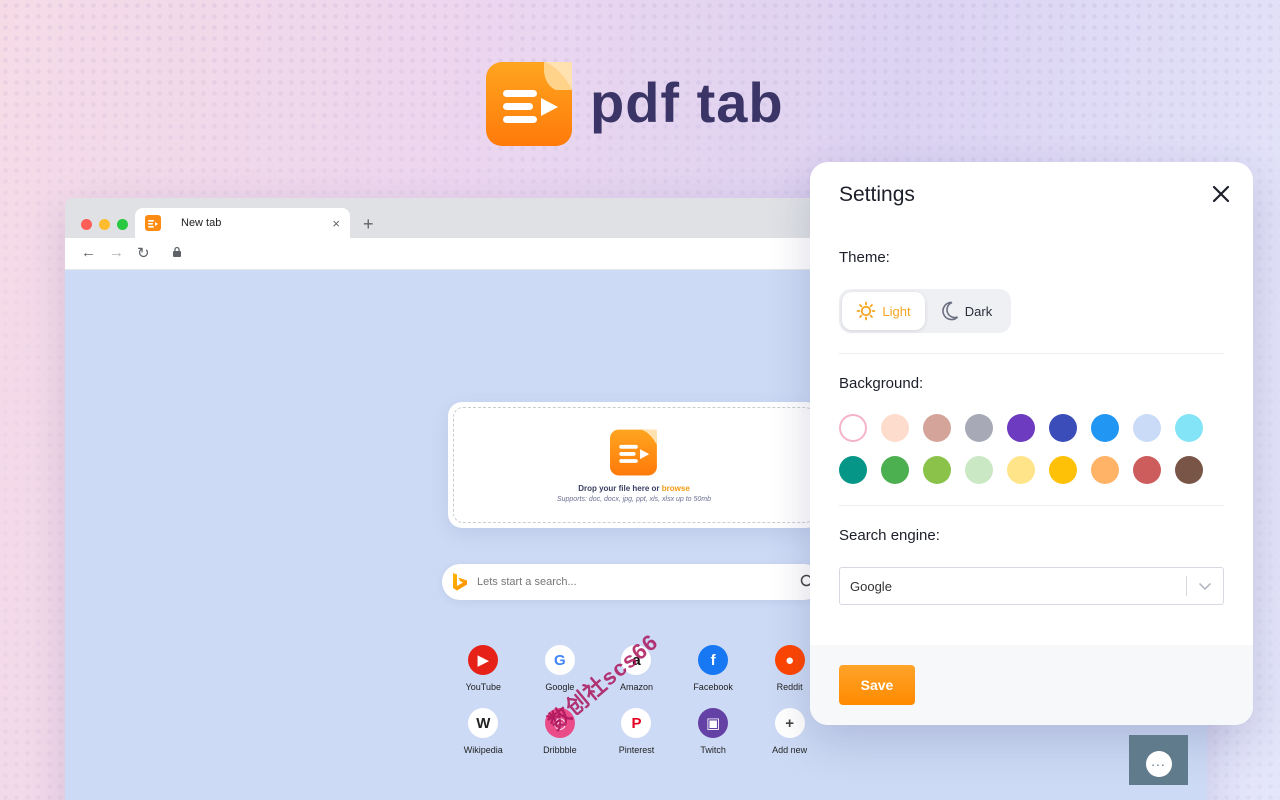 The width and height of the screenshot is (1280, 800). I want to click on drop-text: Drop your file here or, so click(619, 488).